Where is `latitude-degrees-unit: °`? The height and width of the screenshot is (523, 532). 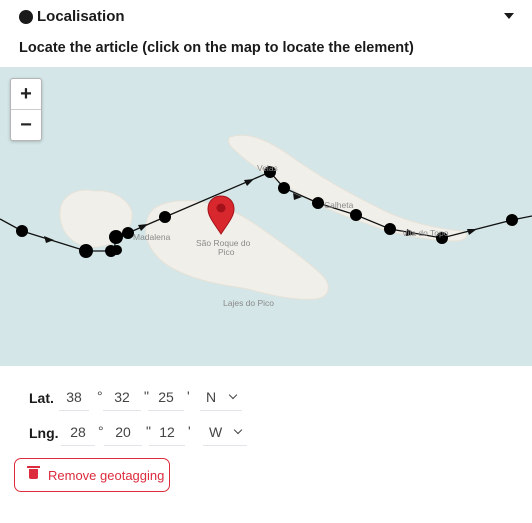
latitude-degrees-unit: ° is located at coordinates (100, 396).